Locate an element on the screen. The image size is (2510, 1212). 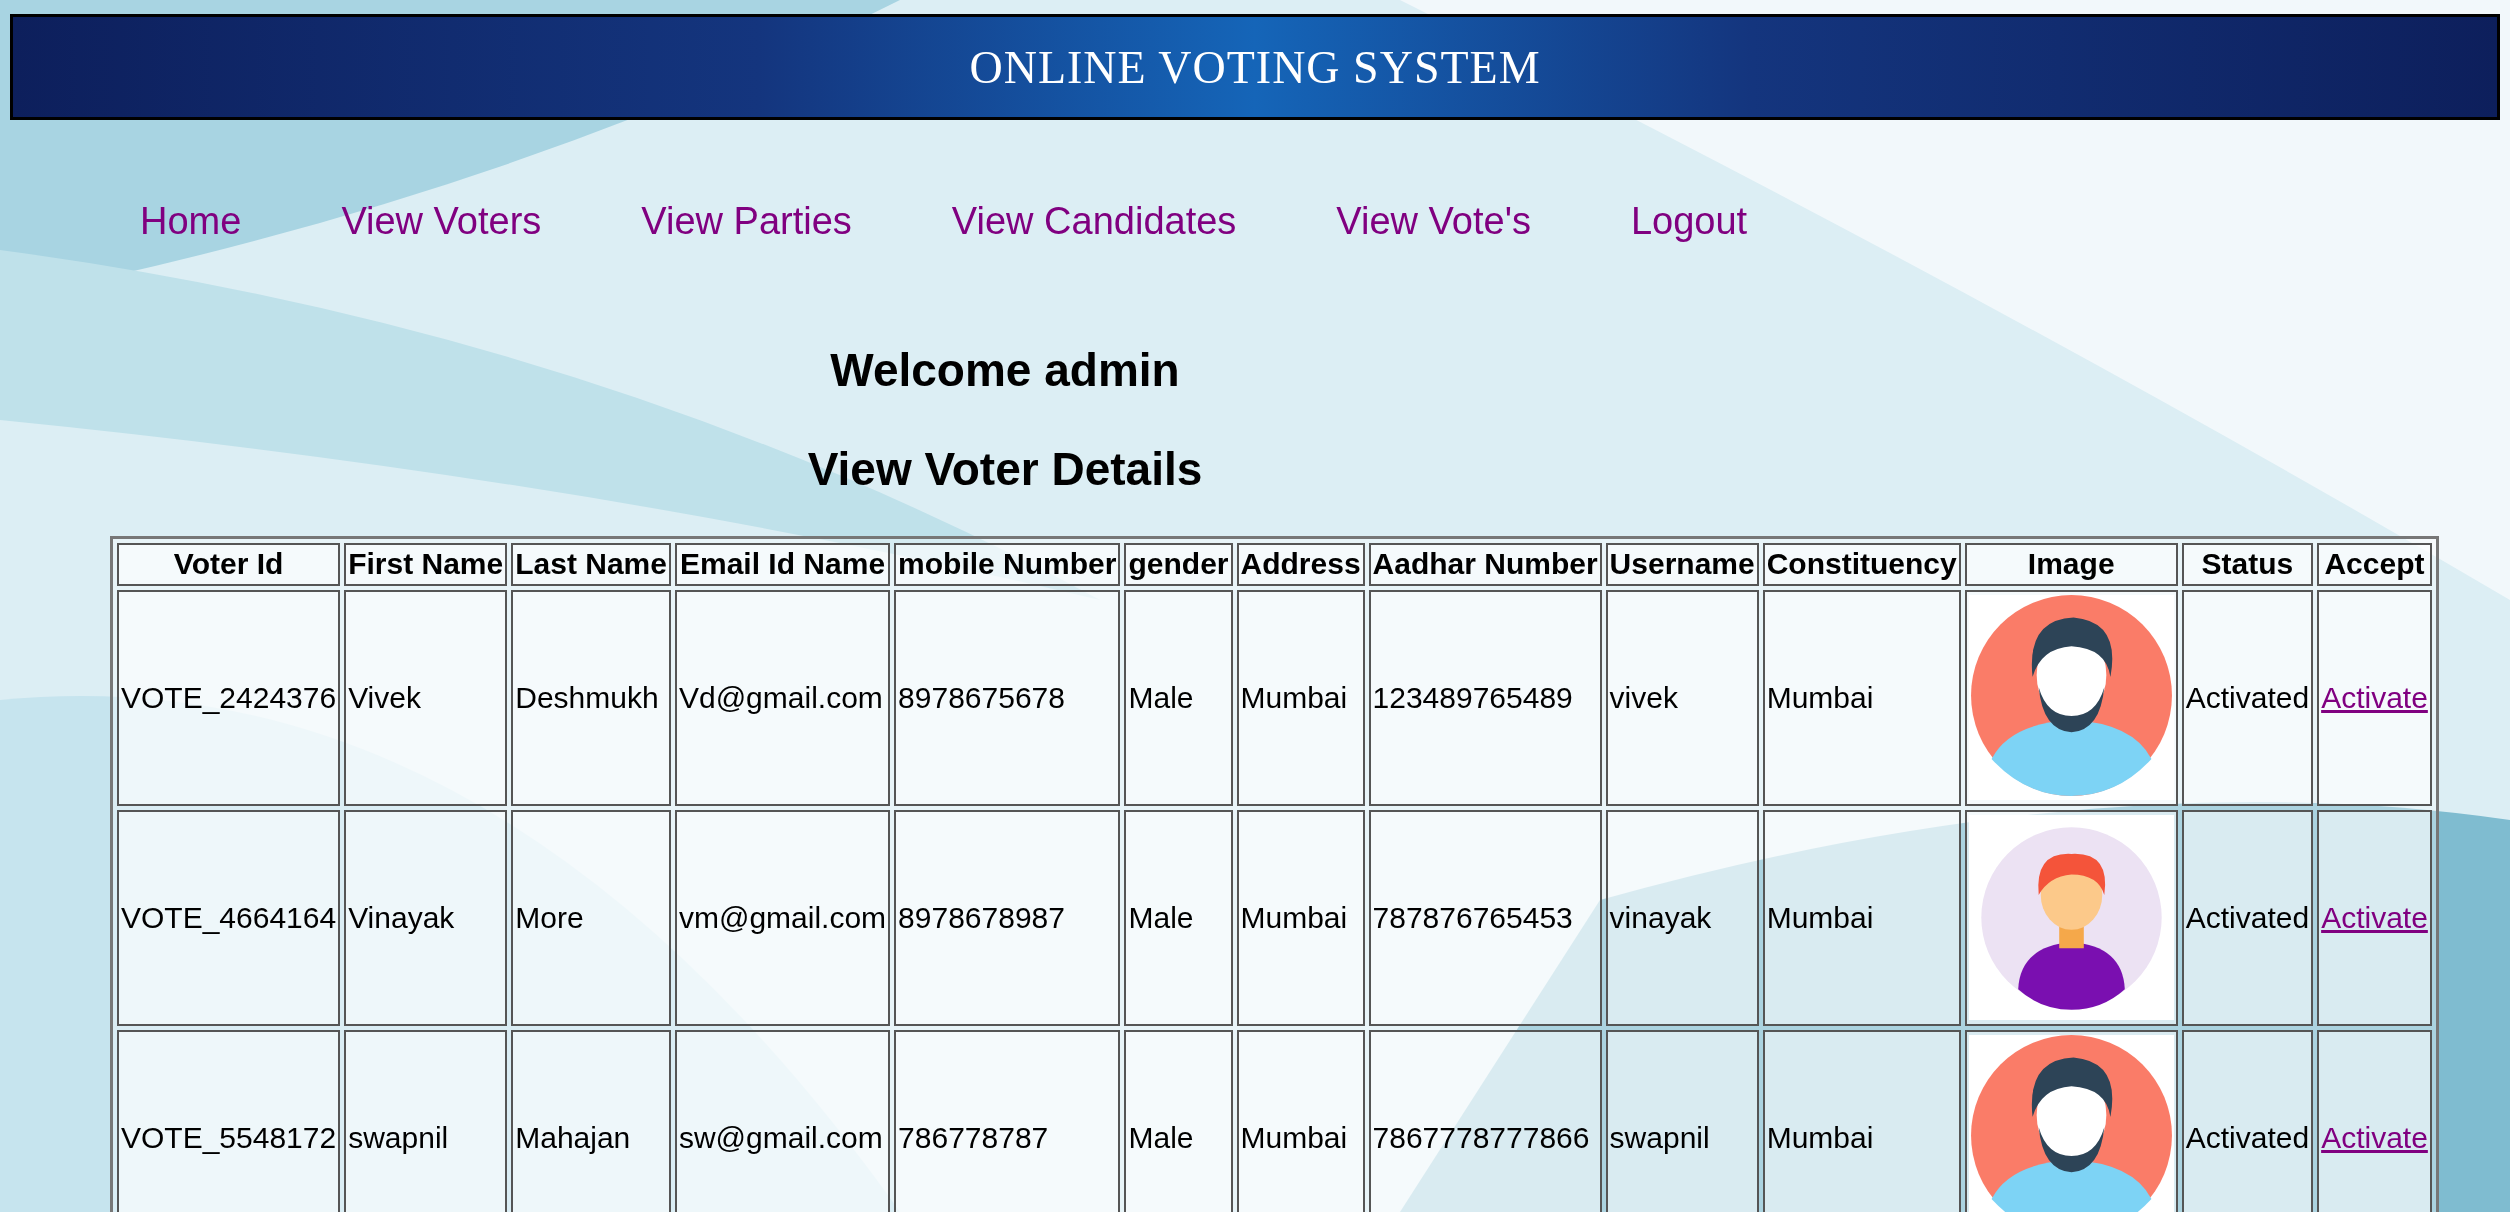
table-cell: Vinayak is located at coordinates (426, 917).